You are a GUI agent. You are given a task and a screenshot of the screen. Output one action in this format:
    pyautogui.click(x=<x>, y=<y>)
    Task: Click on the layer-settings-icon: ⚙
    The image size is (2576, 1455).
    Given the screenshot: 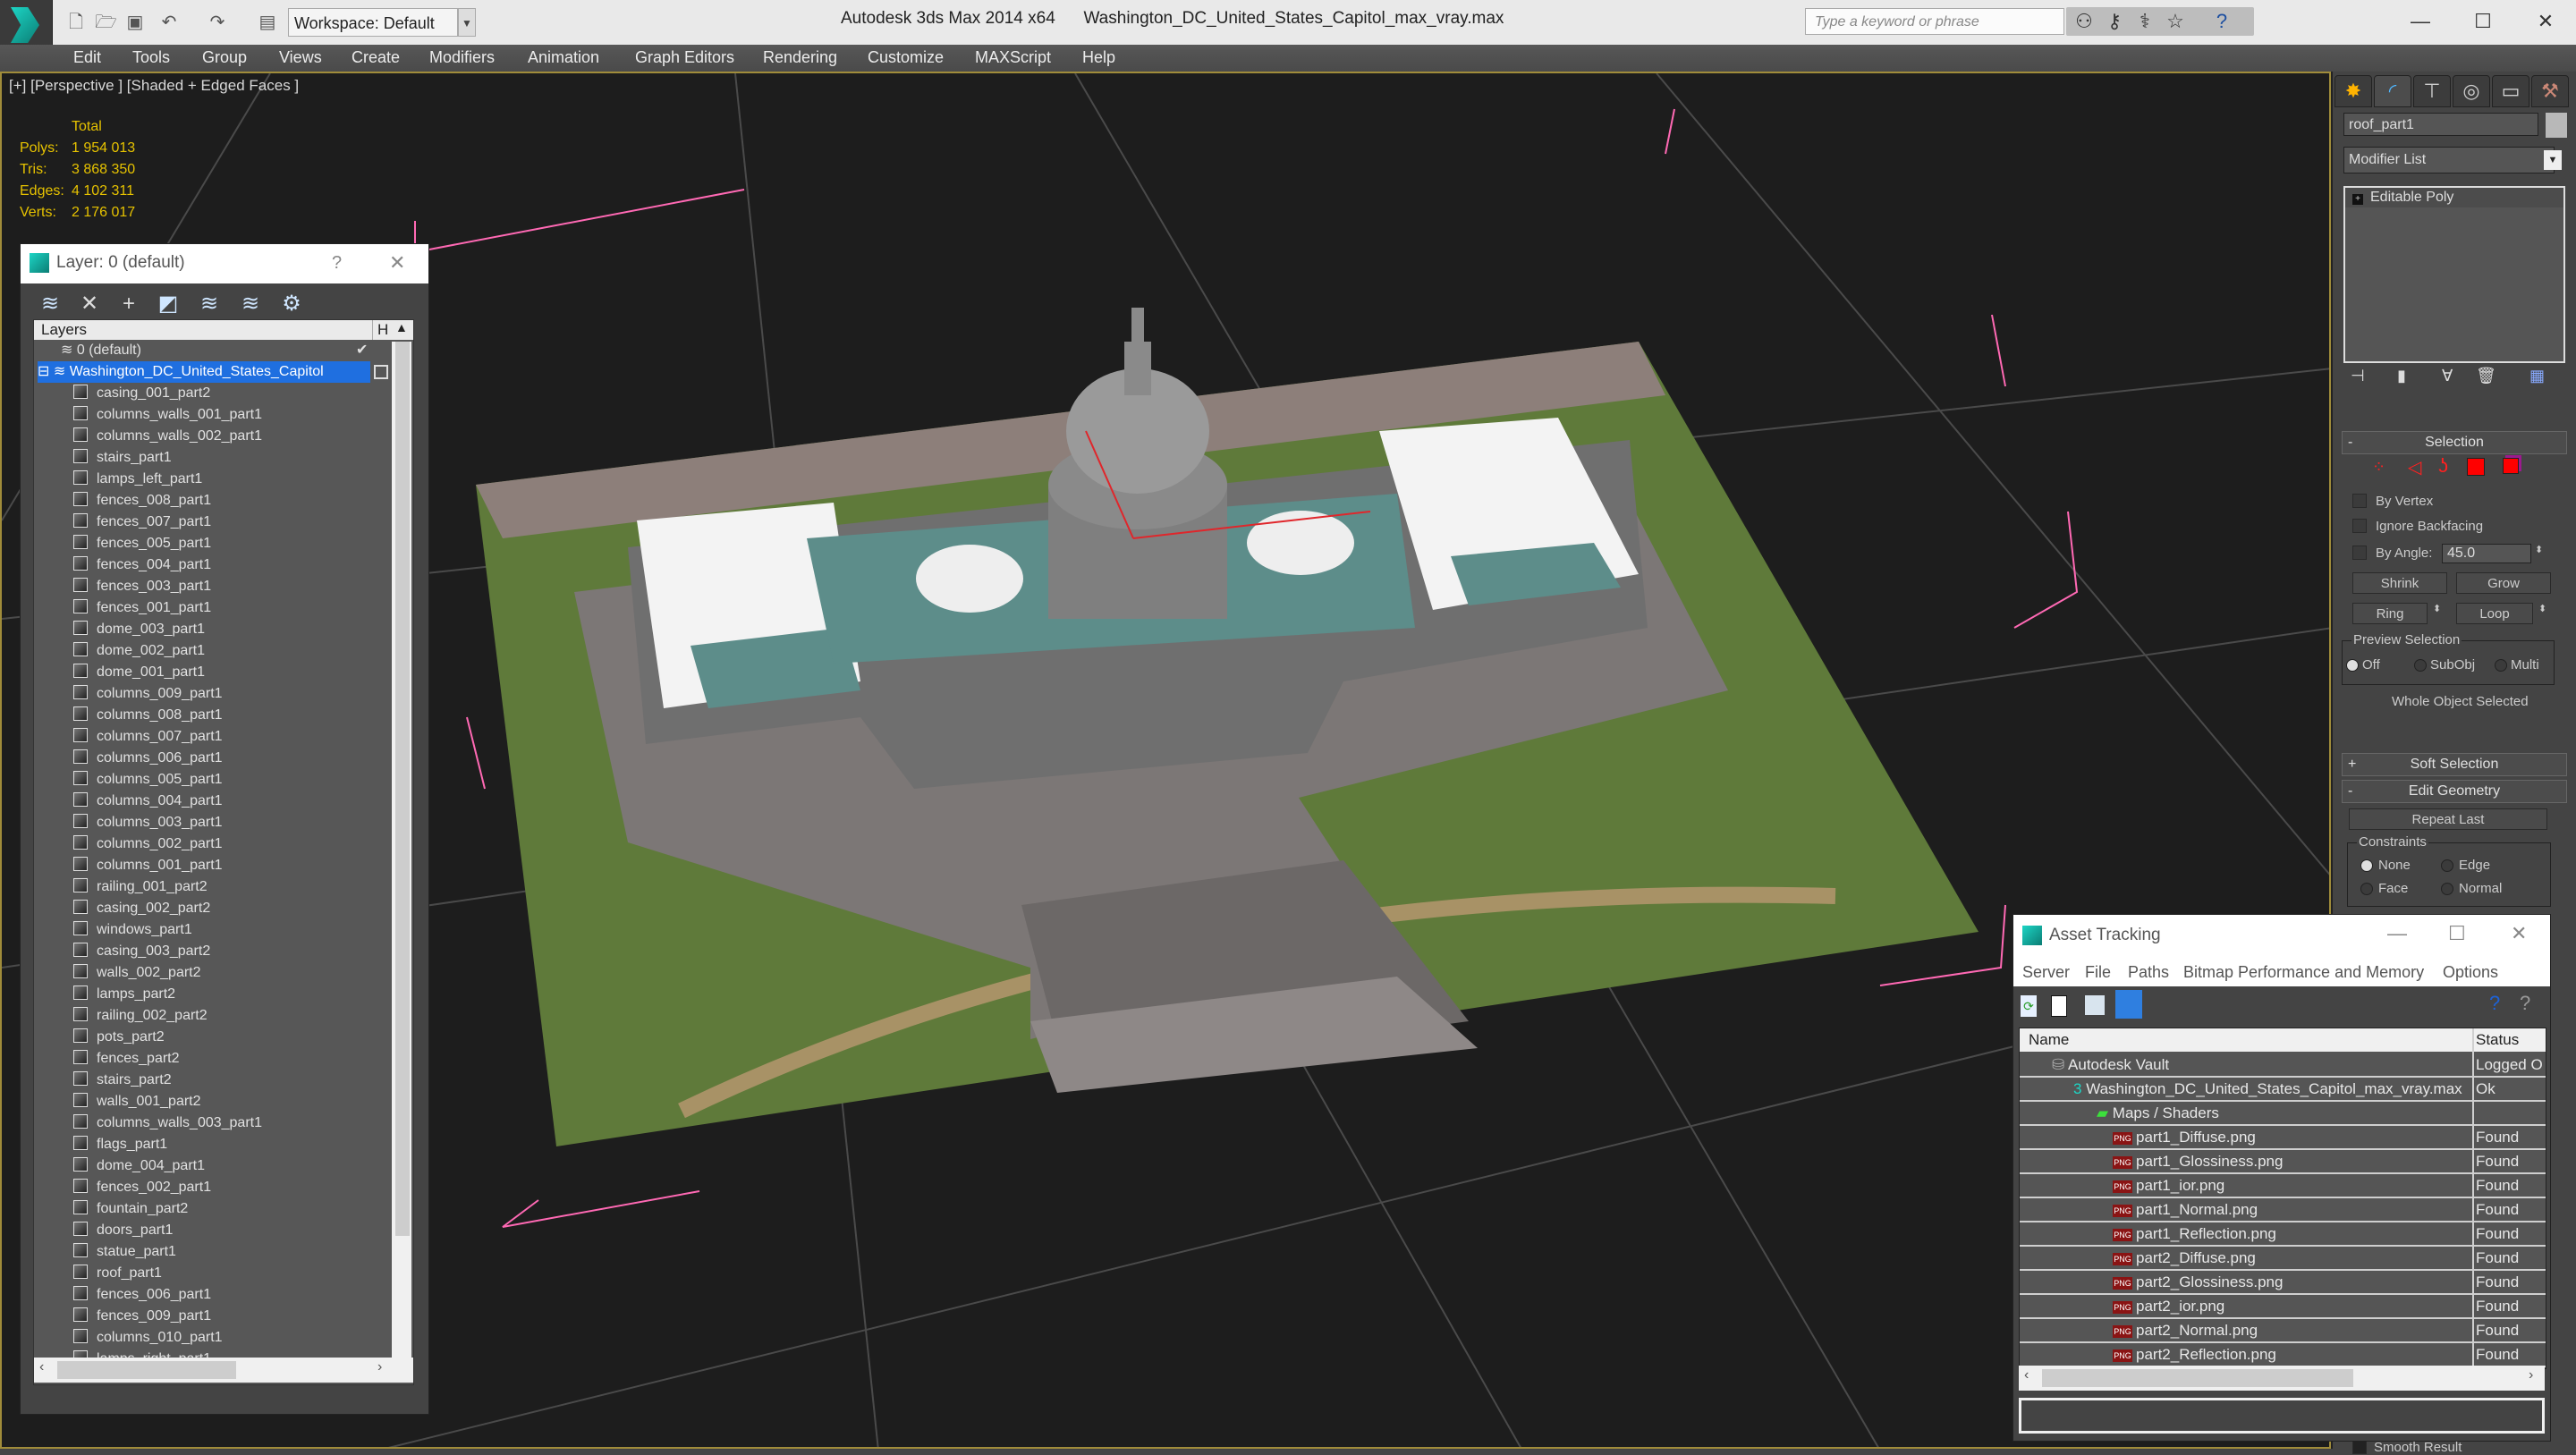 What is the action you would take?
    pyautogui.click(x=291, y=304)
    